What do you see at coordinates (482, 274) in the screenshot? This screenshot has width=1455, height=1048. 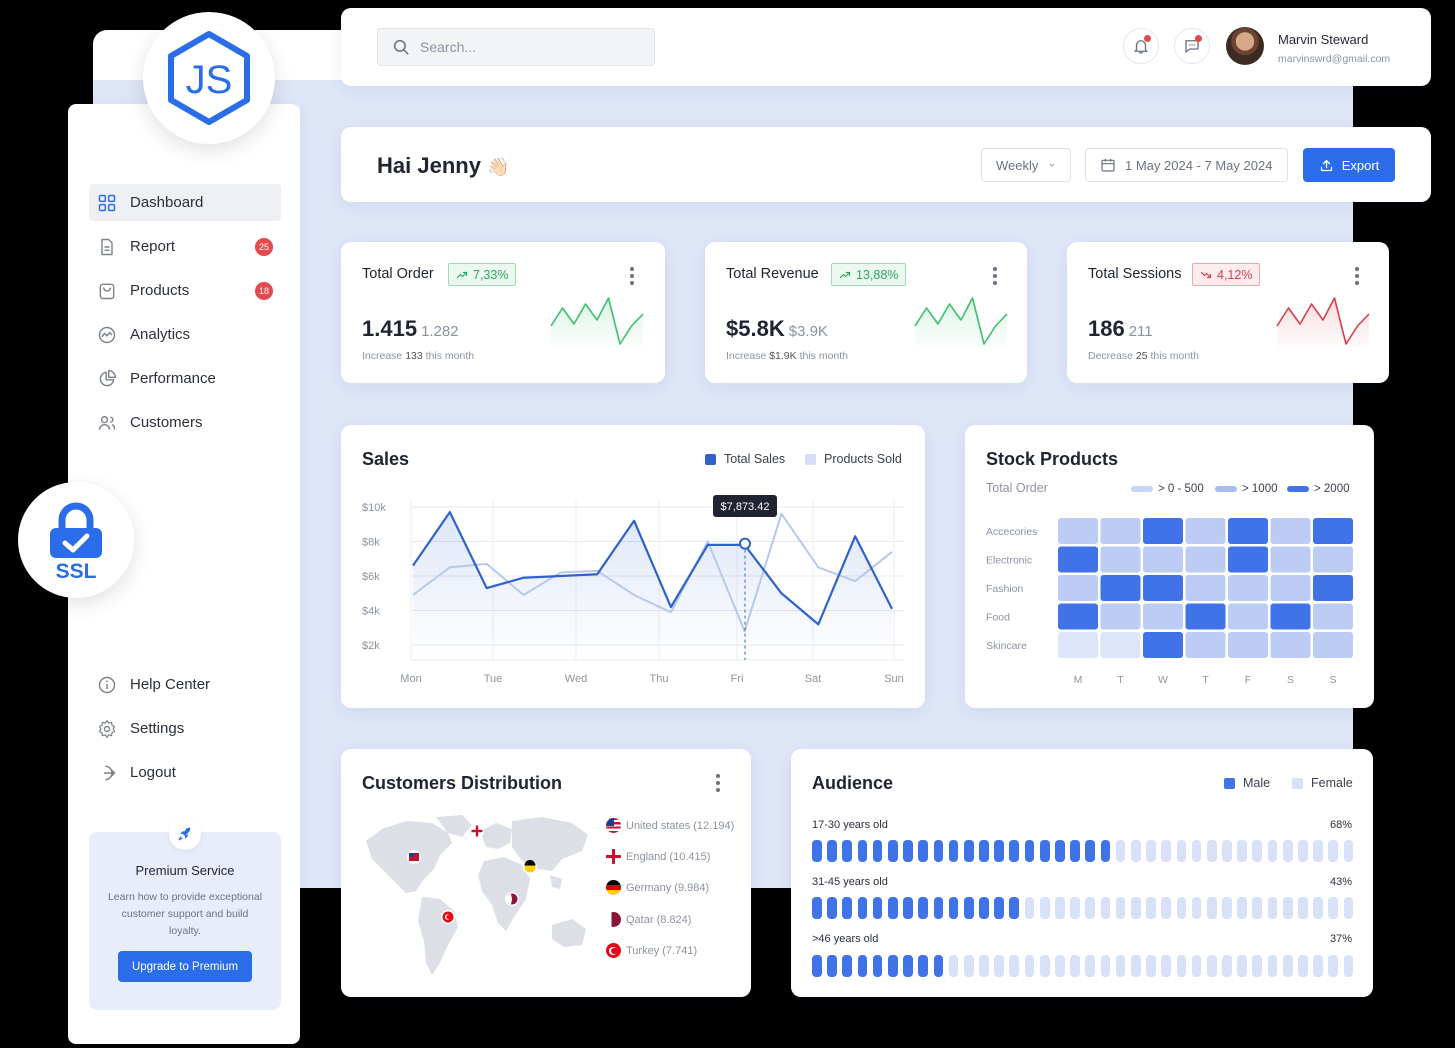 I see `stat-change-badge: 7,33%` at bounding box center [482, 274].